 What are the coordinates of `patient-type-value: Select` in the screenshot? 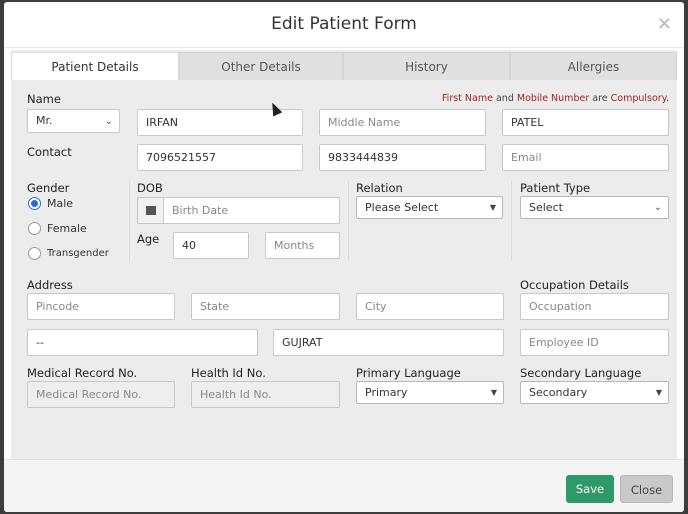 It's located at (546, 207).